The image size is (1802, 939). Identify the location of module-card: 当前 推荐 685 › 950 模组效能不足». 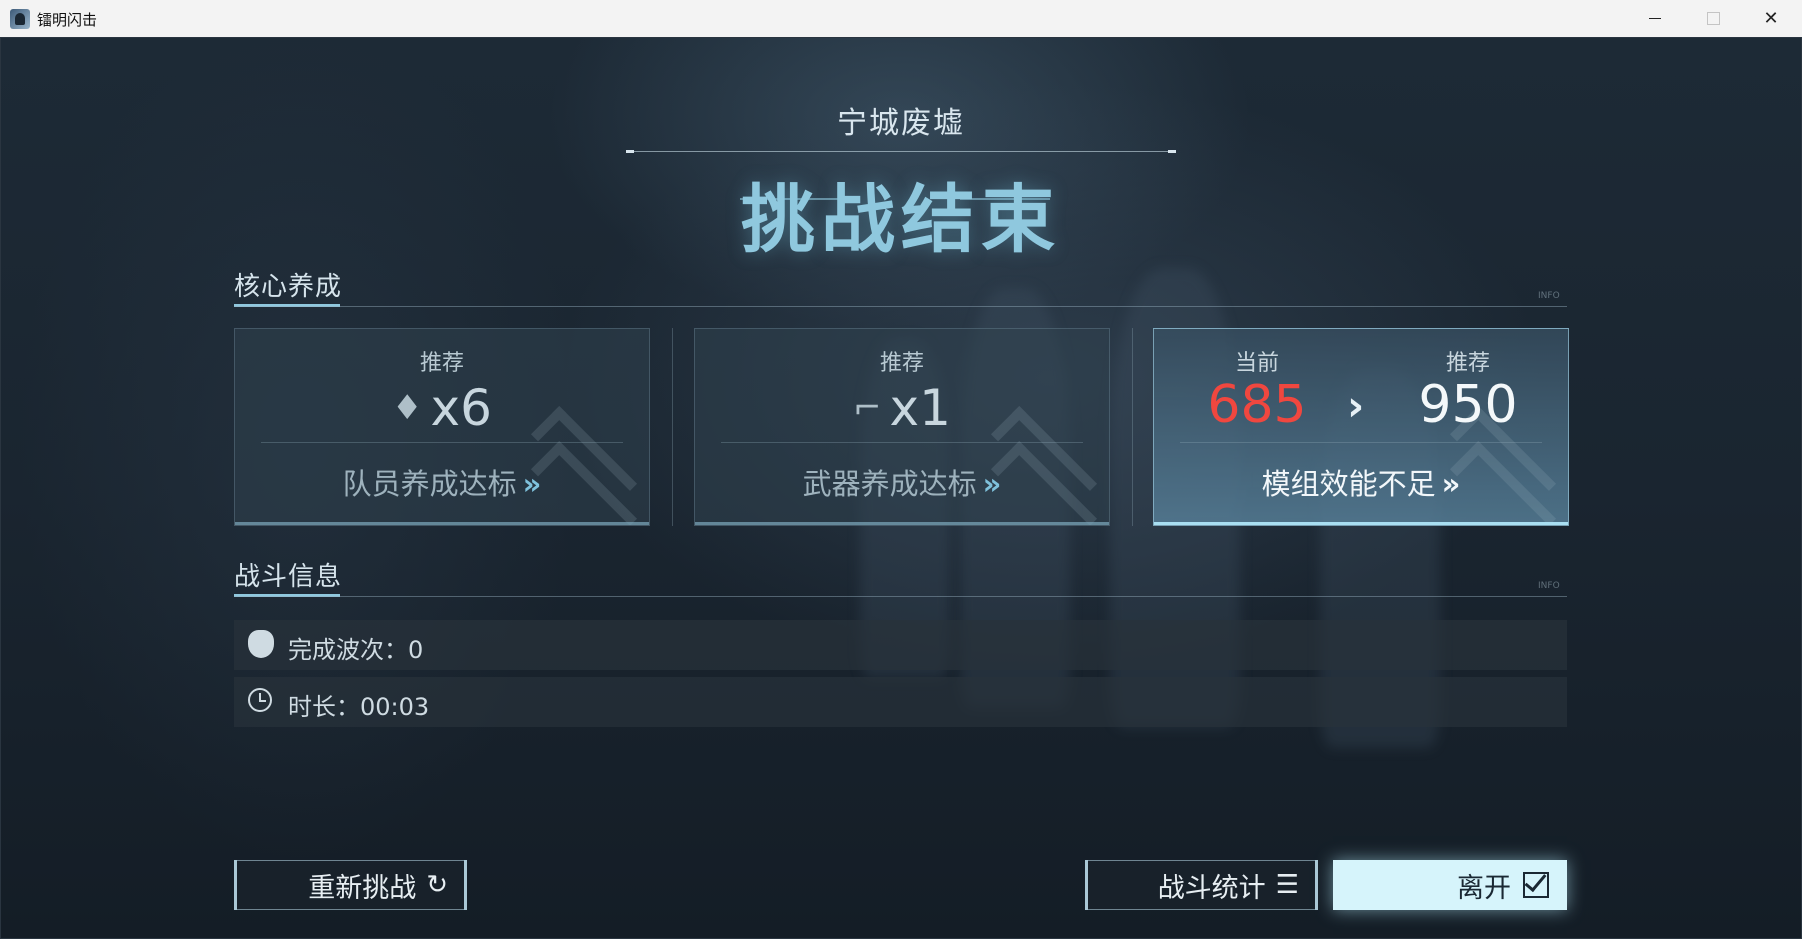
(1361, 427).